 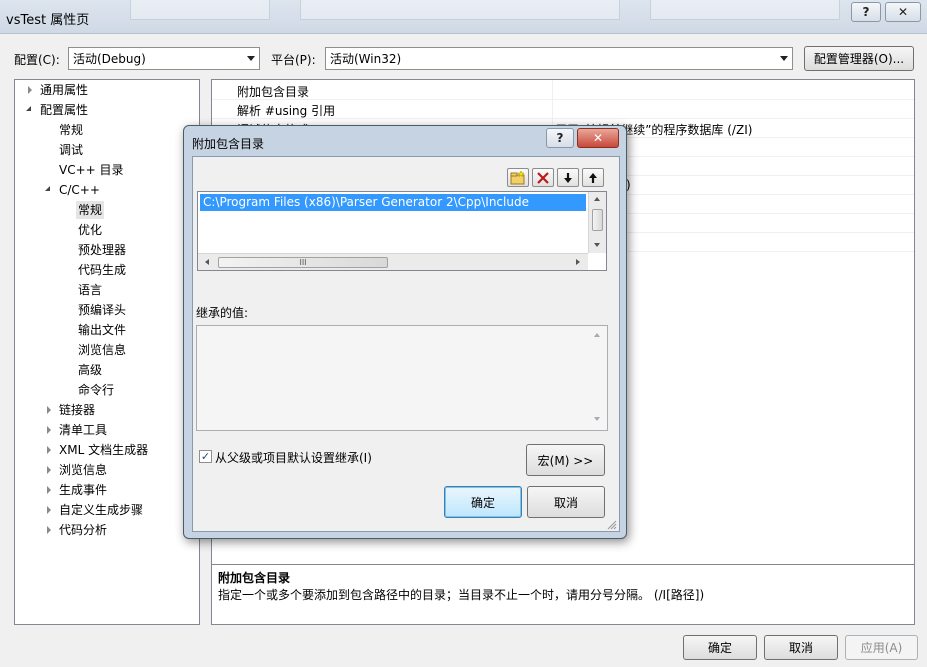 What do you see at coordinates (90, 230) in the screenshot?
I see `tree-item-optimization: 优化` at bounding box center [90, 230].